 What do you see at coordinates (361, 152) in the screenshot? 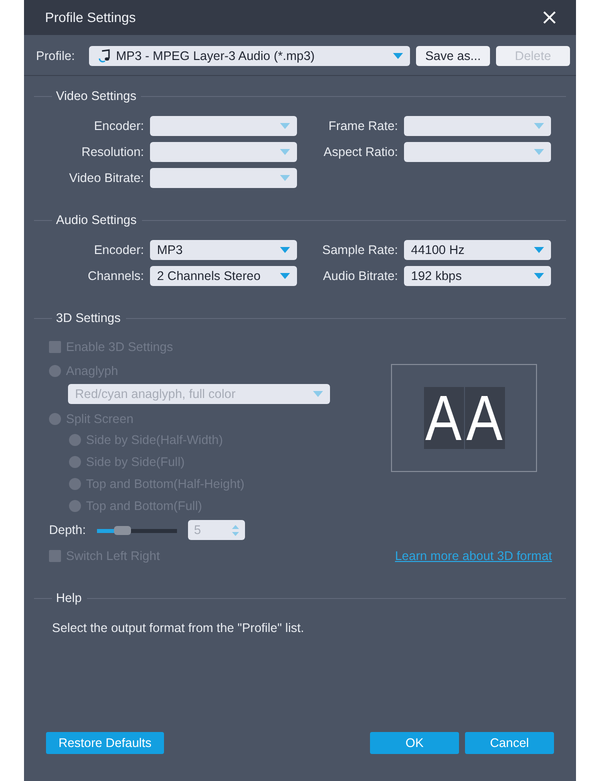
I see `field-label: Aspect Ratio:` at bounding box center [361, 152].